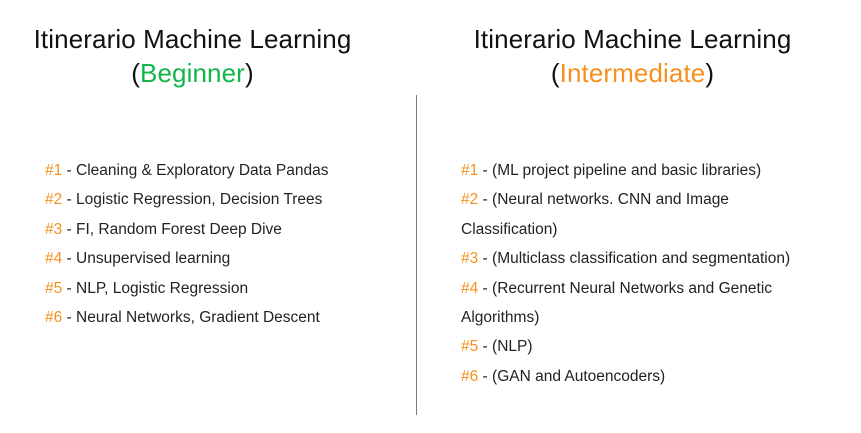 This screenshot has height=433, width=861. Describe the element at coordinates (179, 229) in the screenshot. I see `item-text: FI, Random Forest Deep Dive` at that location.